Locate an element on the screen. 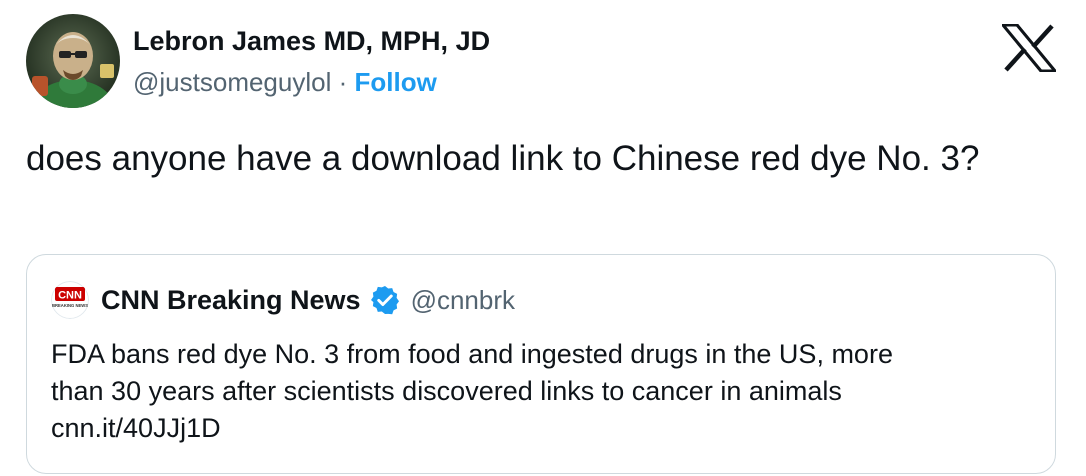  x-logo-icon is located at coordinates (1029, 48).